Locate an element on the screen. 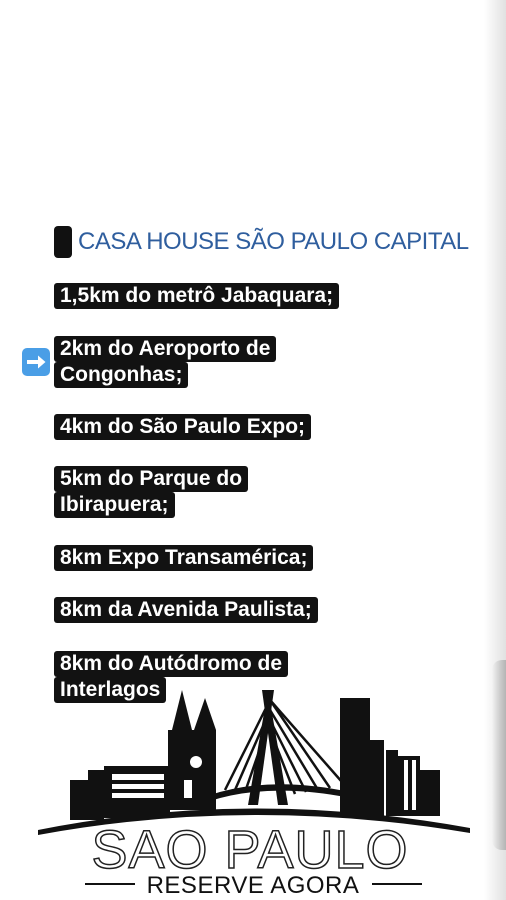 This screenshot has height=900, width=506. list-item: 1,5km do metrô Jabaquara; is located at coordinates (197, 296).